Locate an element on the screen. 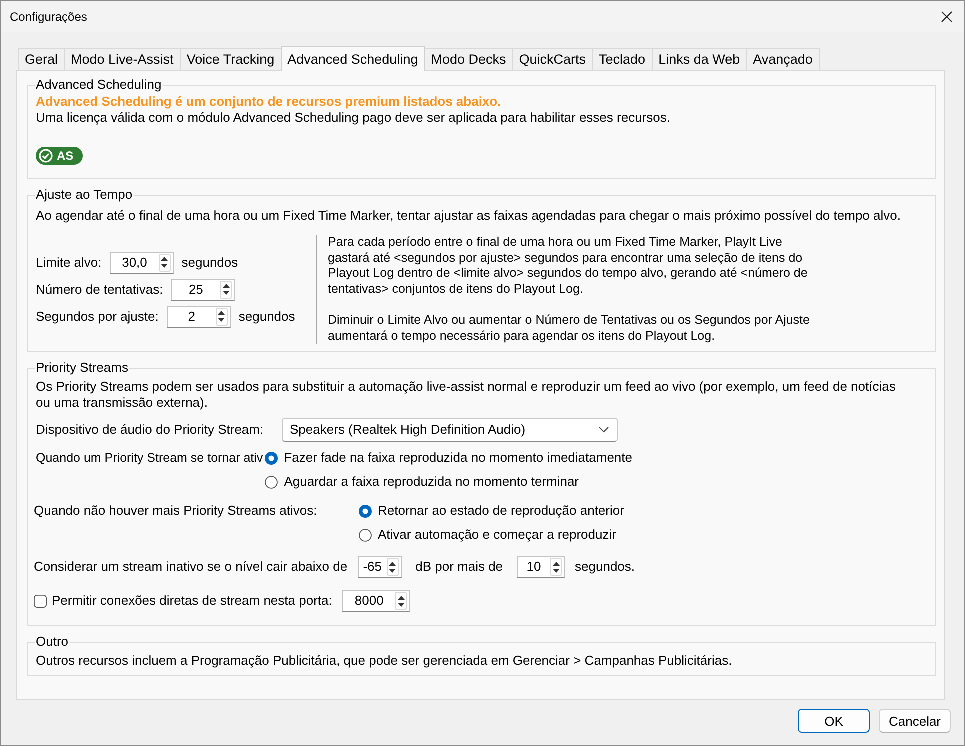 The image size is (965, 746). tab: Voice Tracking is located at coordinates (231, 59).